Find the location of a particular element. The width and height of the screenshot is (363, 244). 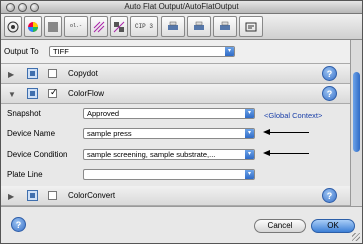

panel-copydot: ▶ Copydot ? is located at coordinates (175, 74).